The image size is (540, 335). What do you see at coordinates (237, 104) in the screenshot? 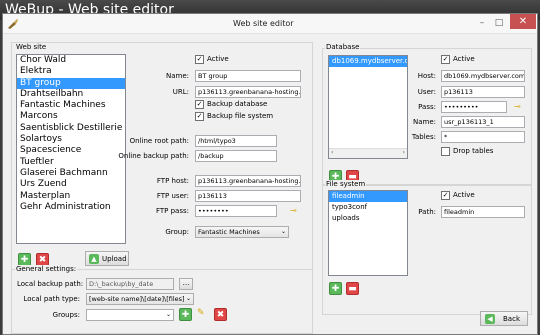
I see `backup-database-label: Backup database` at bounding box center [237, 104].